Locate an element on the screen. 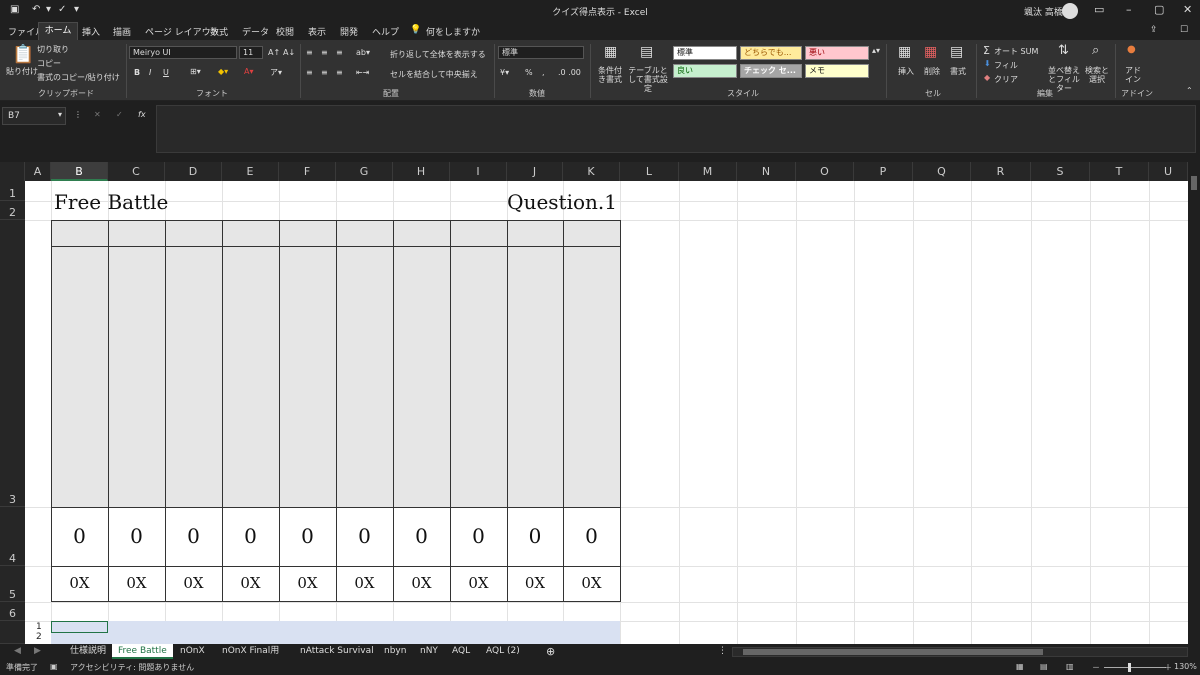 Image resolution: width=1200 pixels, height=675 pixels. normal-view-icon: ▦ is located at coordinates (1020, 666).